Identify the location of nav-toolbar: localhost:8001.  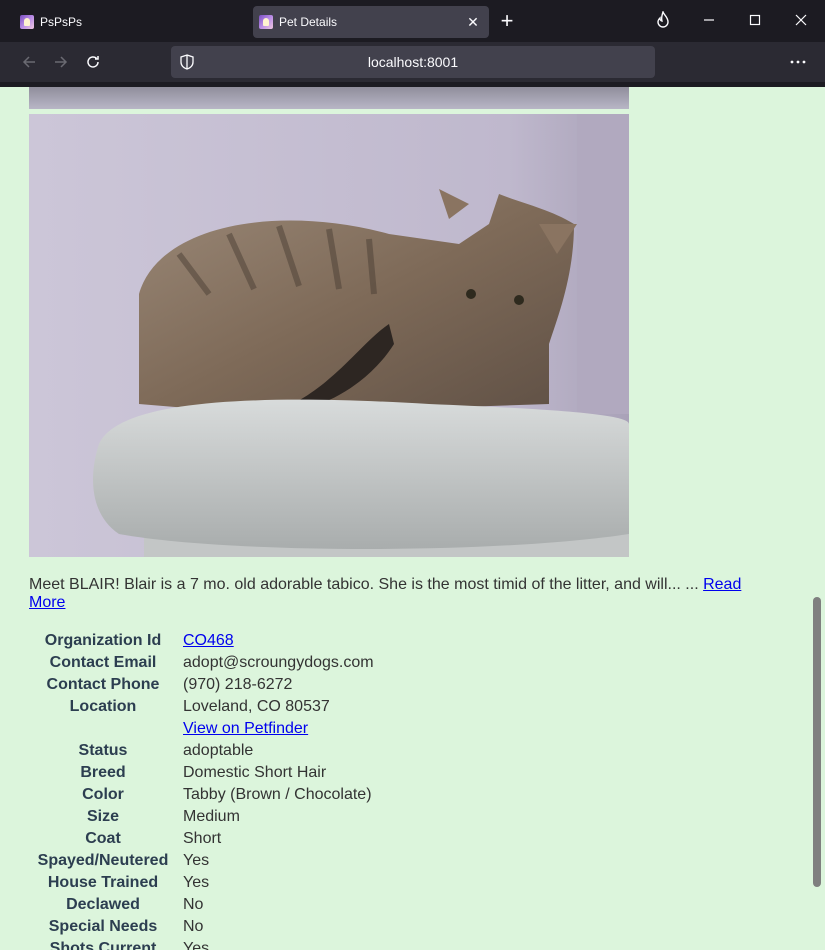
(412, 62).